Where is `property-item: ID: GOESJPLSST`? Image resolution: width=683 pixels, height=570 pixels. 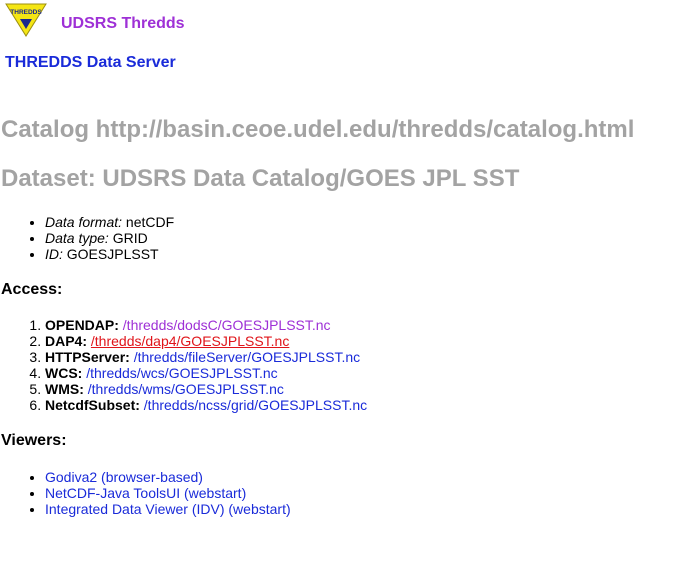 property-item: ID: GOESJPLSST is located at coordinates (109, 254).